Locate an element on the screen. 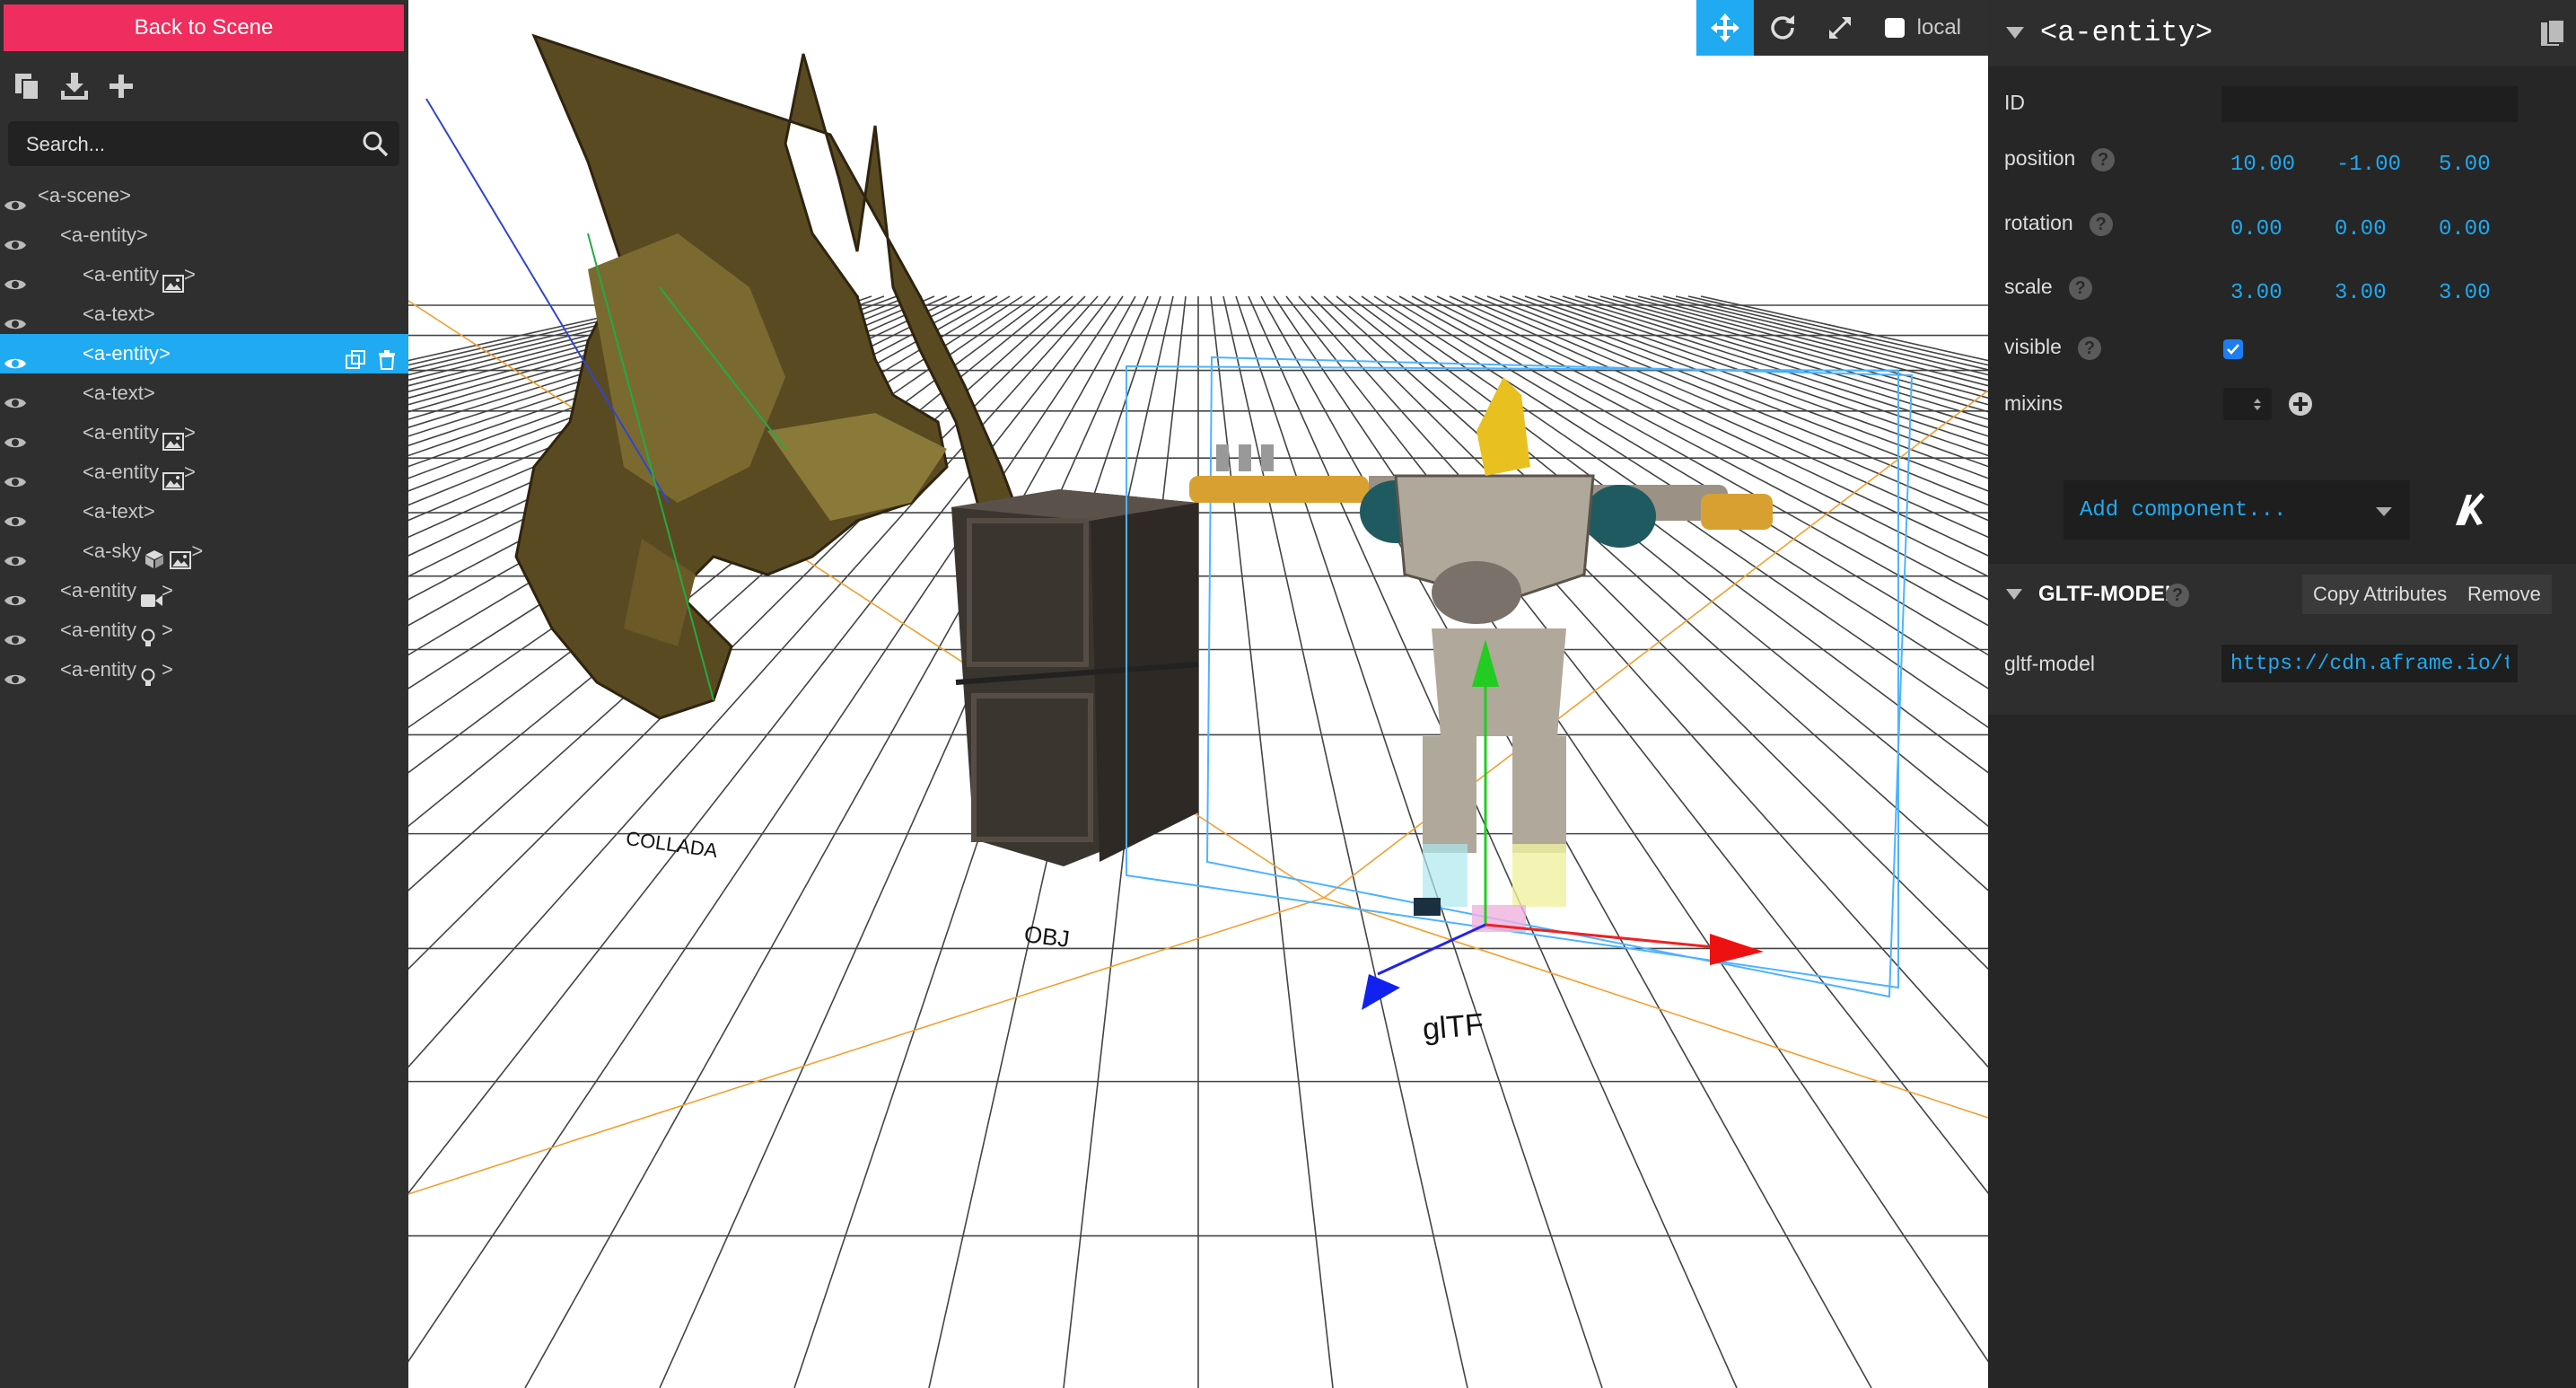 Image resolution: width=2576 pixels, height=1388 pixels. clone-icon is located at coordinates (355, 357).